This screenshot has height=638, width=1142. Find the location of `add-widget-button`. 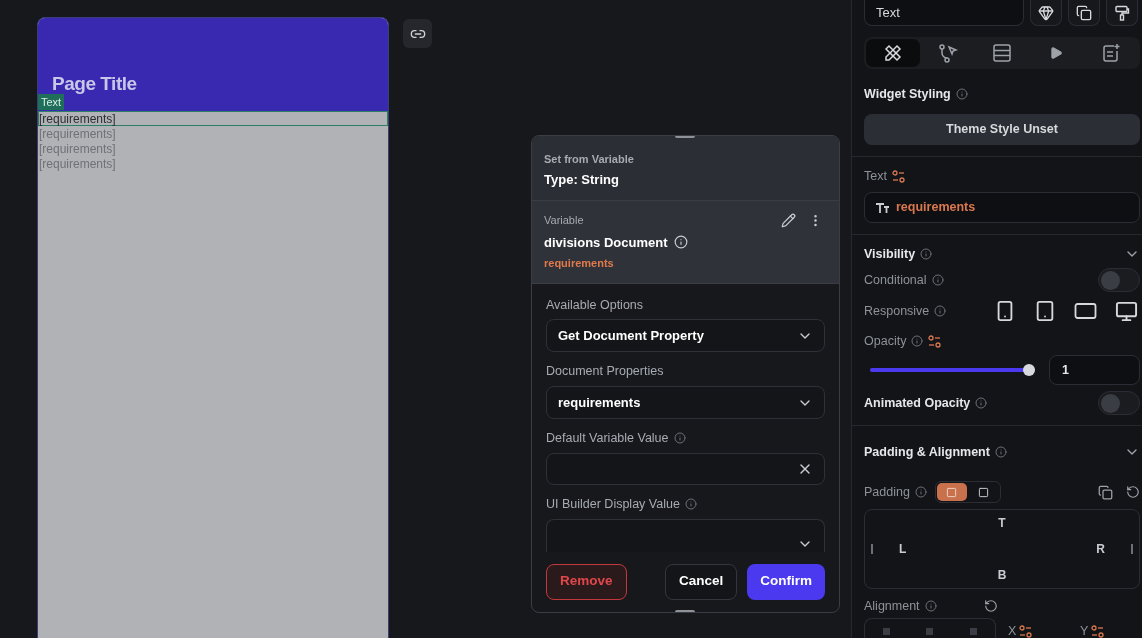

add-widget-button is located at coordinates (1084, 13).